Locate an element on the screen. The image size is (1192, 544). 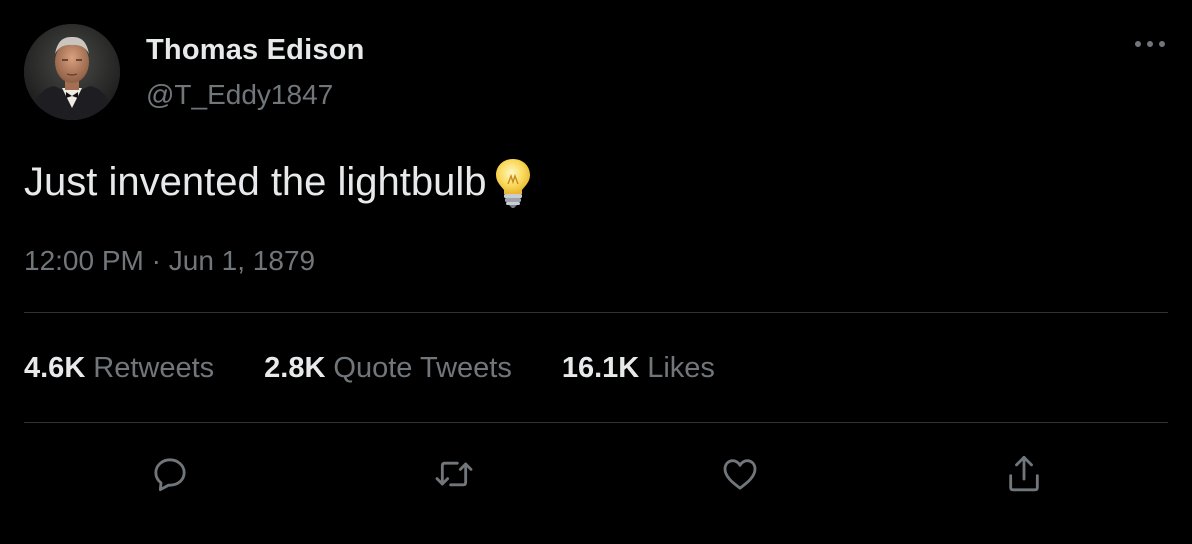
likes-count: 16.1K is located at coordinates (600, 368).